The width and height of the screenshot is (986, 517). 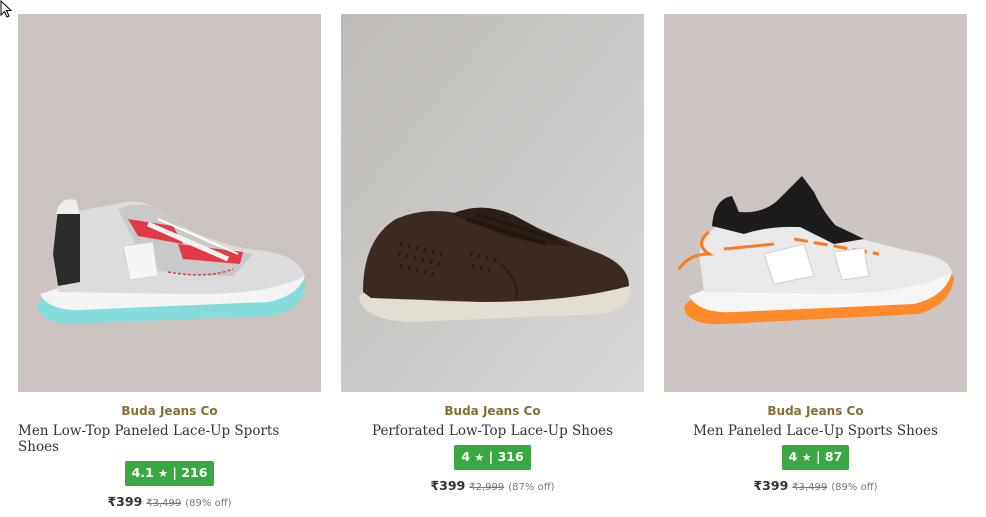 What do you see at coordinates (142, 472) in the screenshot?
I see `rating-value: 4.1` at bounding box center [142, 472].